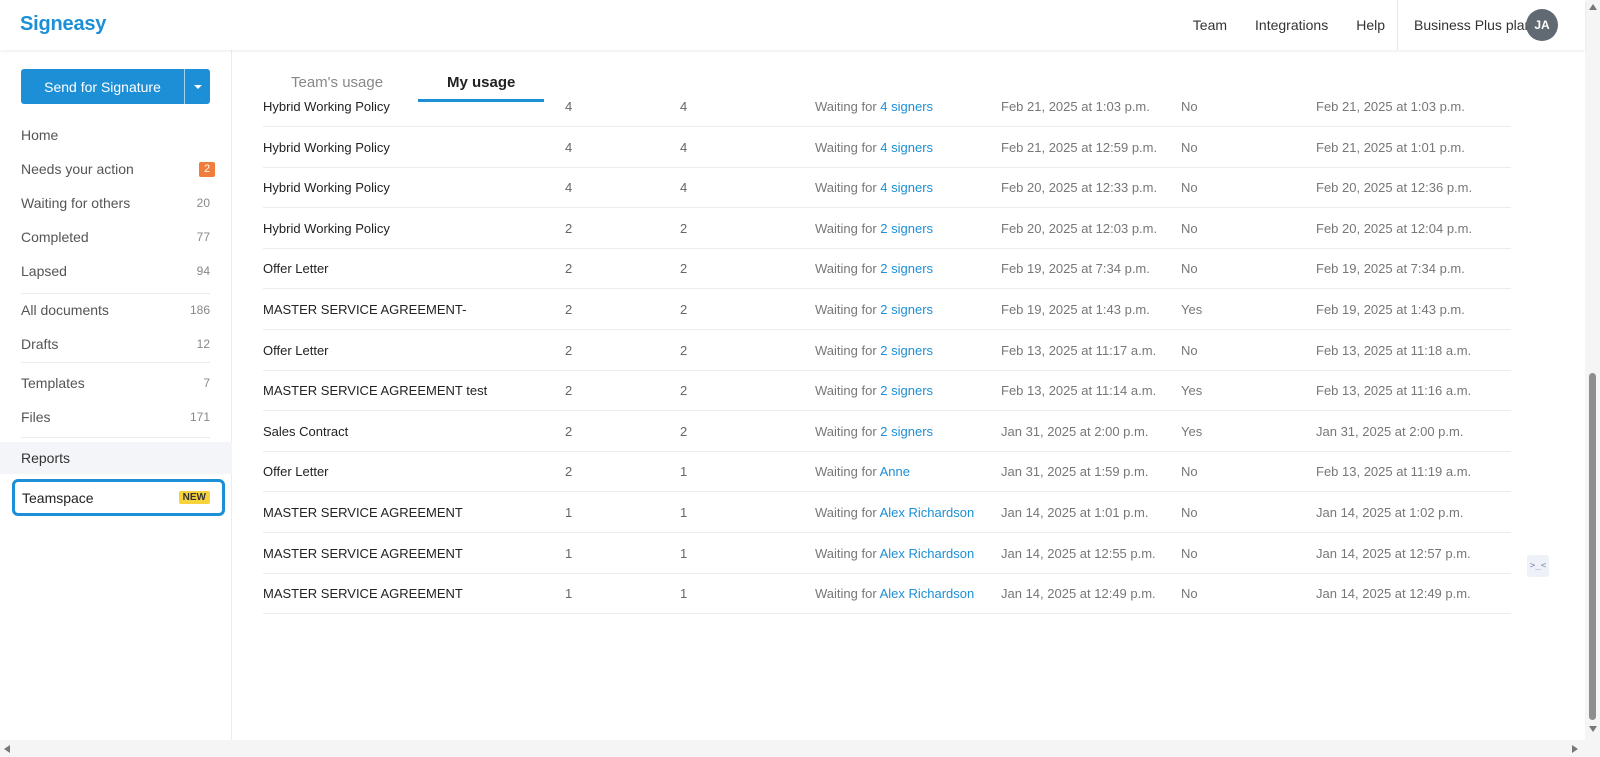  What do you see at coordinates (7, 749) in the screenshot?
I see `scroll-left-icon` at bounding box center [7, 749].